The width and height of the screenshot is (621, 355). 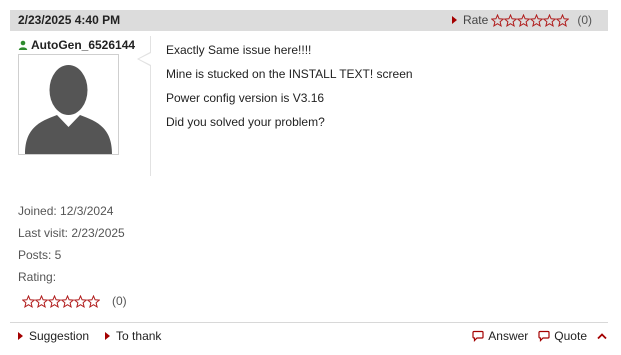 I want to click on thank-link: To thank, so click(x=133, y=336).